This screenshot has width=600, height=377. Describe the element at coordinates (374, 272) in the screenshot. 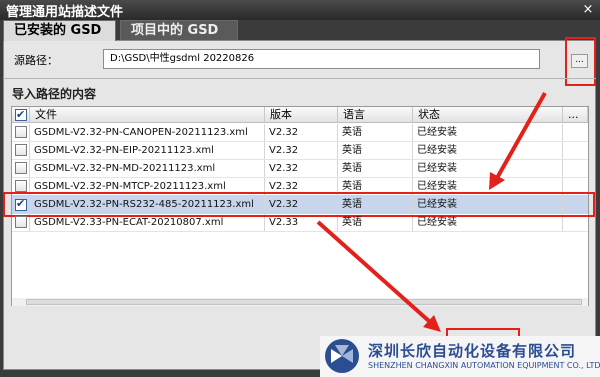

I see `arrow-to-install` at that location.